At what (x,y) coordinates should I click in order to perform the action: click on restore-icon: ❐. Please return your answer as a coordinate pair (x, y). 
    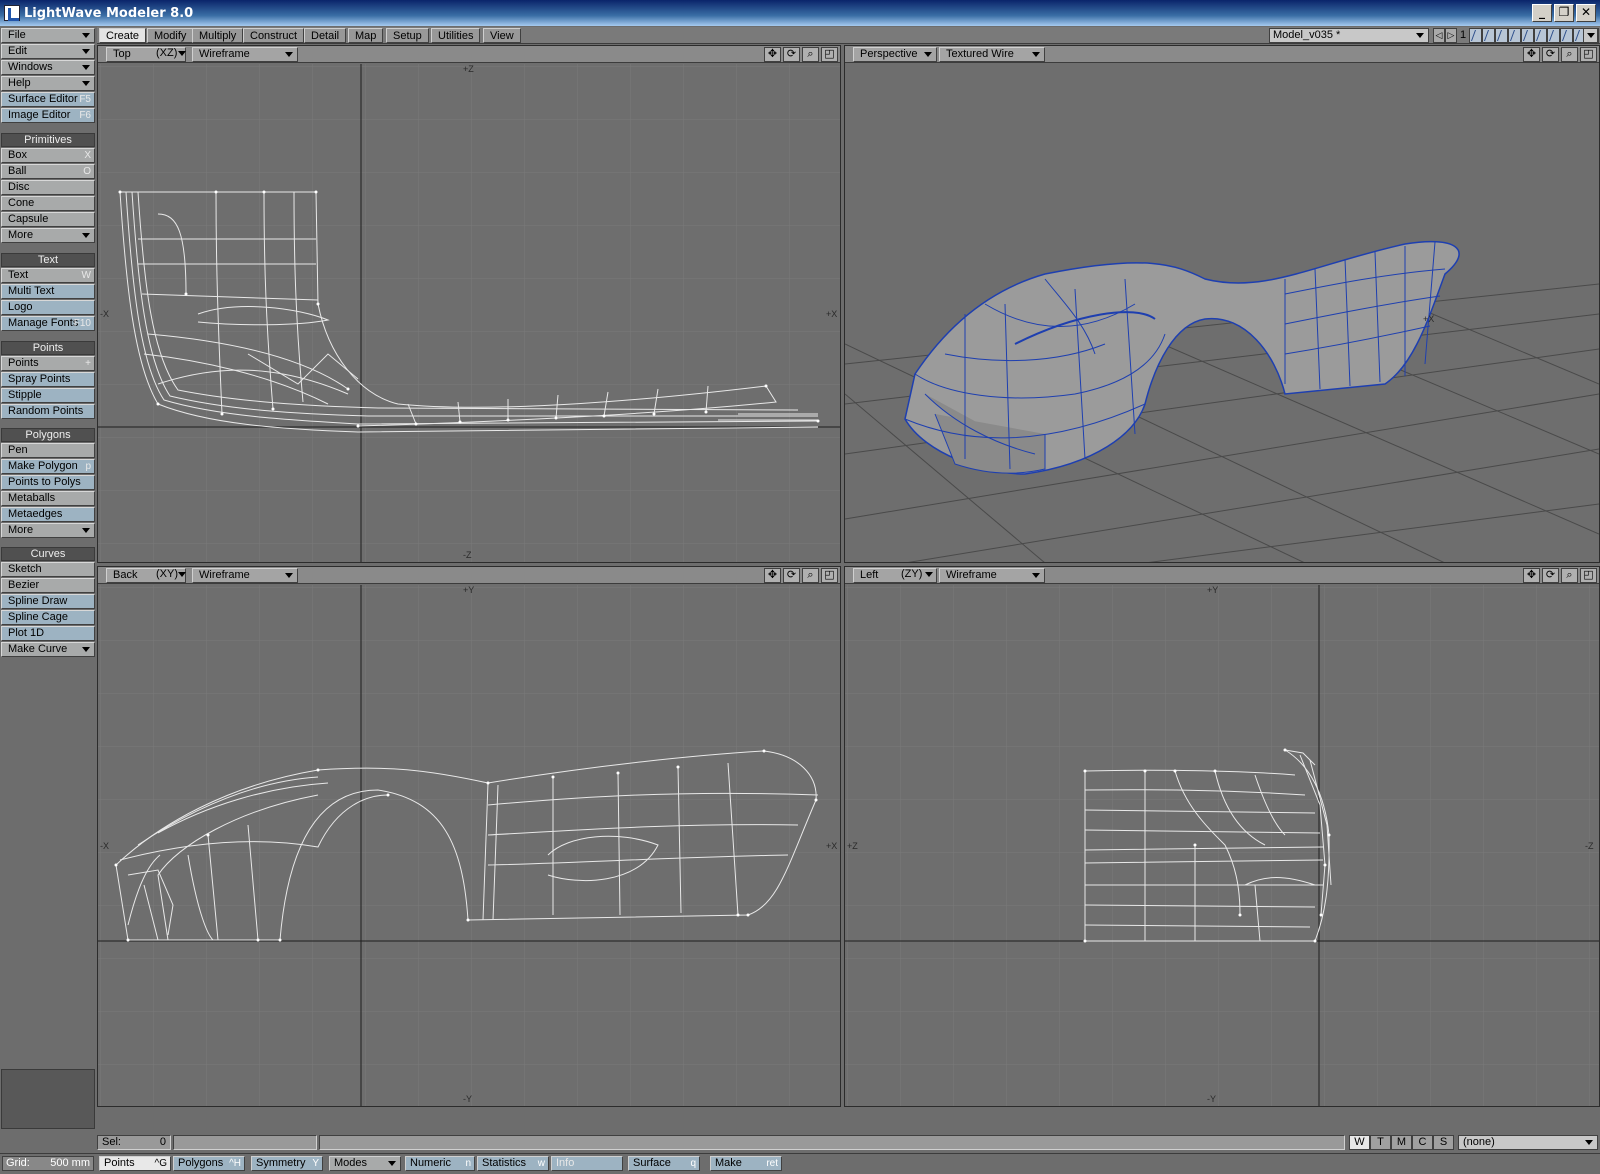
    Looking at the image, I should click on (1564, 13).